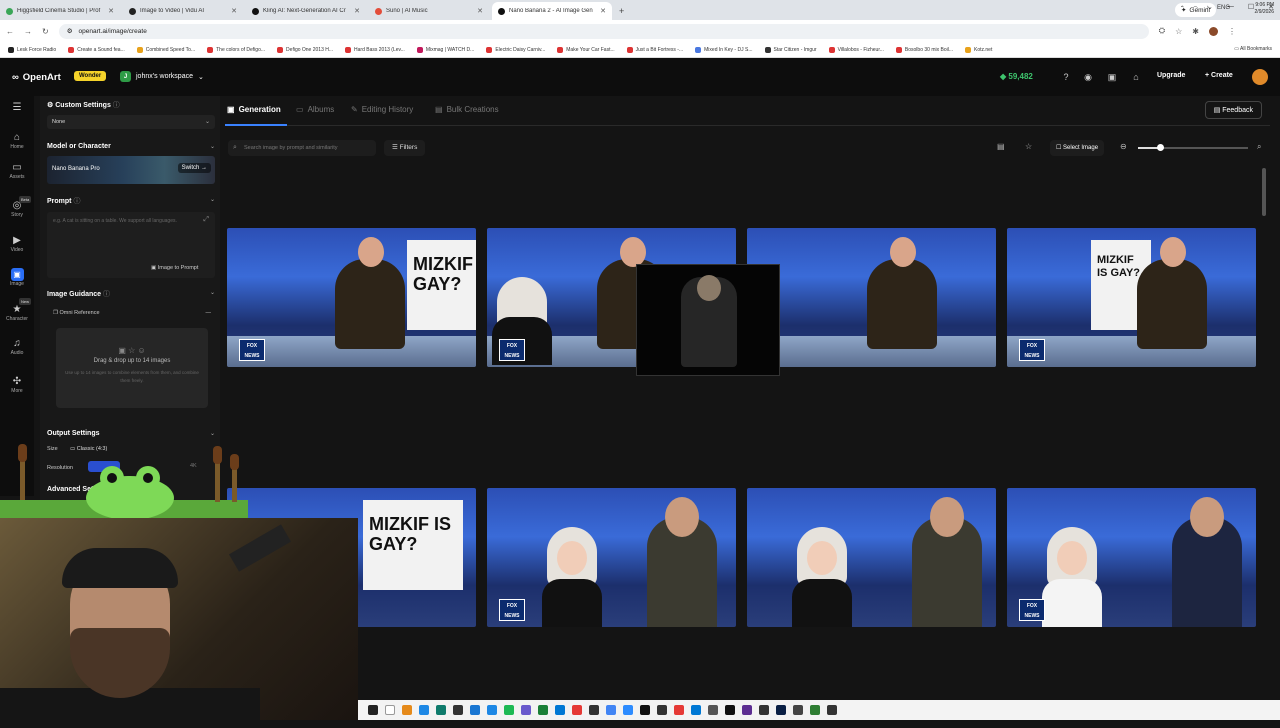 This screenshot has height=728, width=1280. I want to click on rail-item-home: ⌂ Home, so click(17, 141).